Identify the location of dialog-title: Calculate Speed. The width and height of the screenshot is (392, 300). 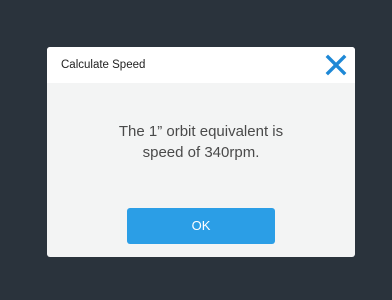
(103, 65).